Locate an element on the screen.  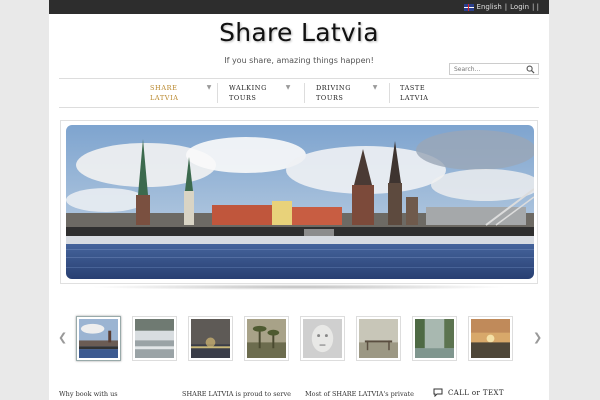
uk-flag-icon is located at coordinates (468, 7).